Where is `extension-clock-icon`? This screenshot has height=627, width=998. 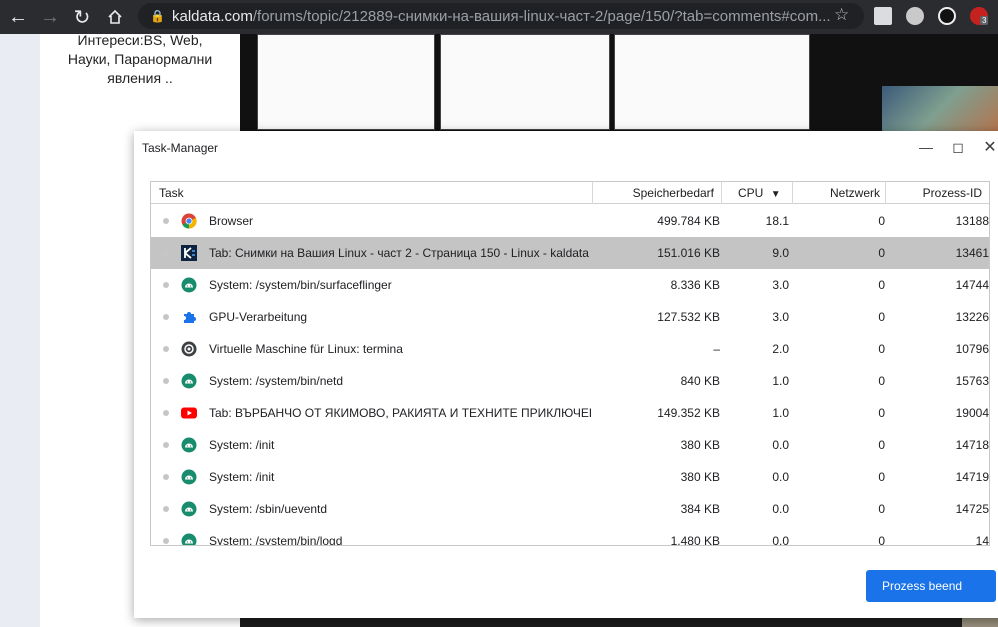
extension-clock-icon is located at coordinates (915, 16).